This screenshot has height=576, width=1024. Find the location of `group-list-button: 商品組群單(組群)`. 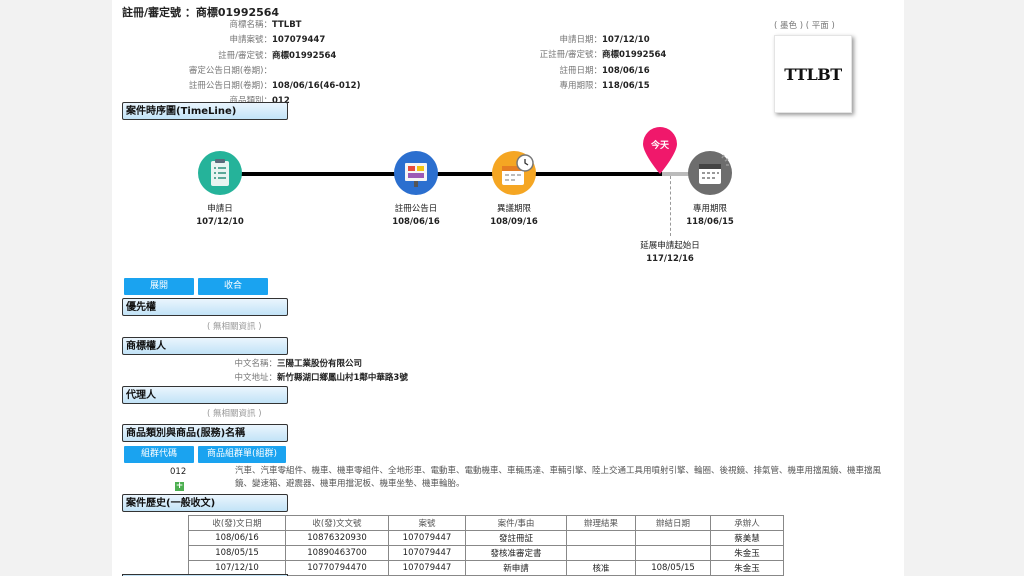

group-list-button: 商品組群單(組群) is located at coordinates (242, 454).